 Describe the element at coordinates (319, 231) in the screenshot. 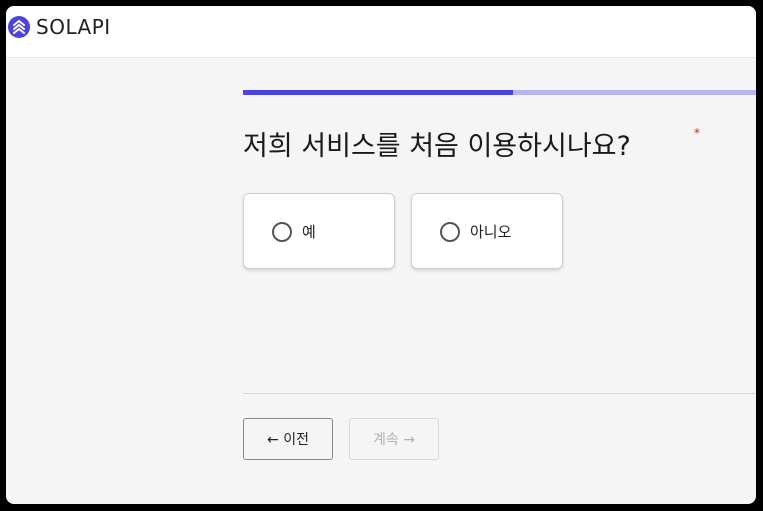

I see `option-yes: 예` at that location.